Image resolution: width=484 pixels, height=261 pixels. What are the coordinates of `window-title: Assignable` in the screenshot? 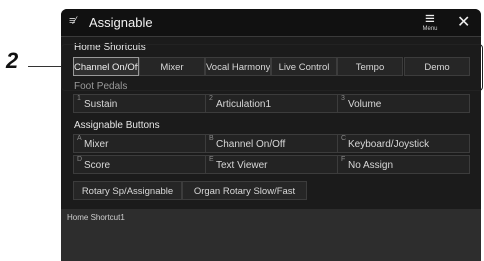 It's located at (121, 22).